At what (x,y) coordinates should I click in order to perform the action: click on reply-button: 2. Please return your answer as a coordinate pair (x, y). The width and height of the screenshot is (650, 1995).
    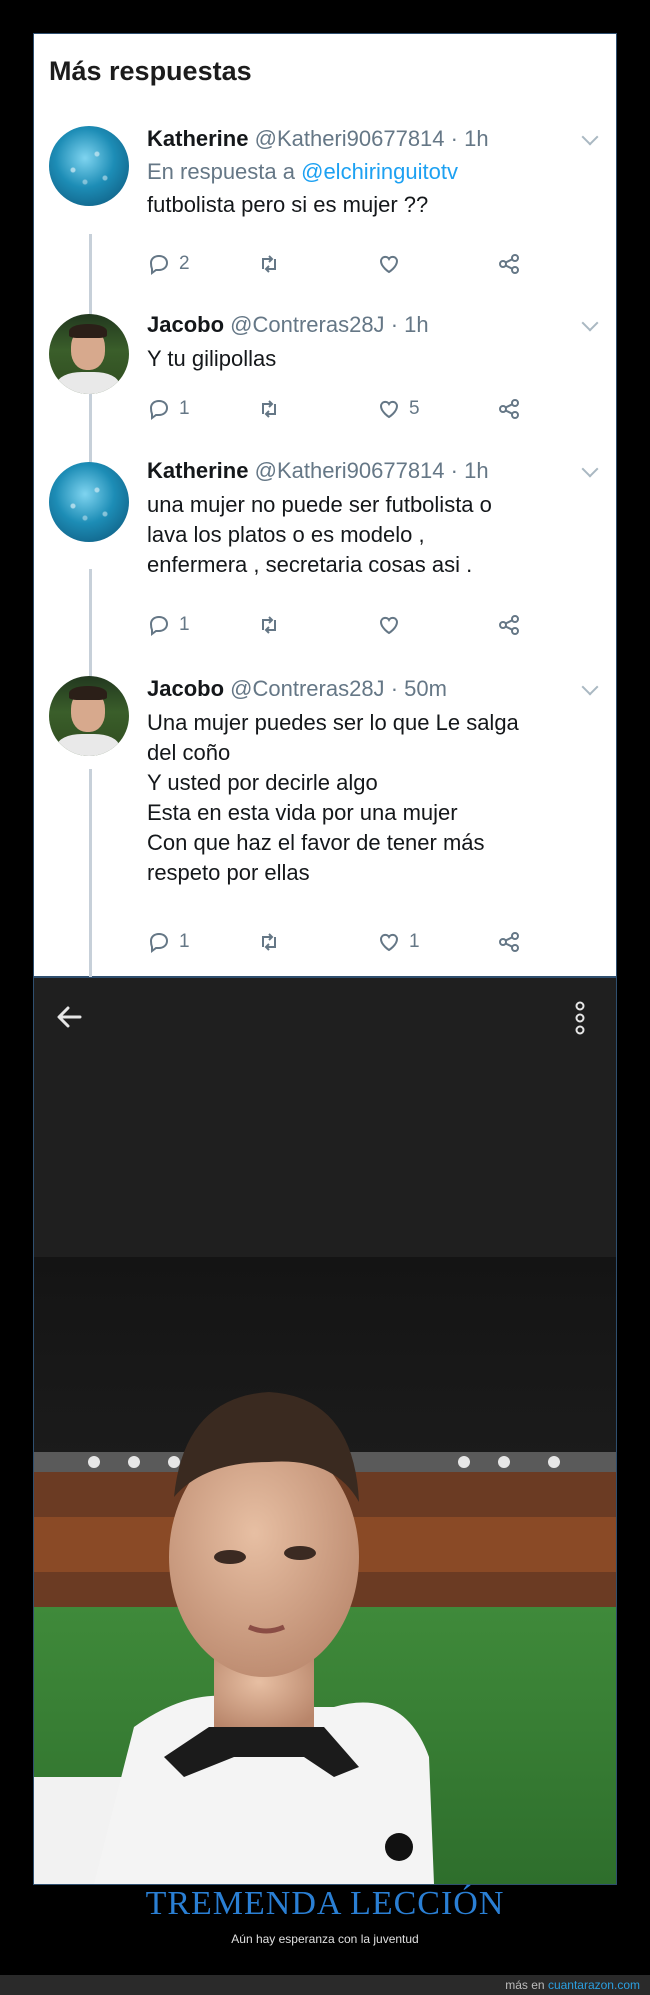
    Looking at the image, I should click on (168, 264).